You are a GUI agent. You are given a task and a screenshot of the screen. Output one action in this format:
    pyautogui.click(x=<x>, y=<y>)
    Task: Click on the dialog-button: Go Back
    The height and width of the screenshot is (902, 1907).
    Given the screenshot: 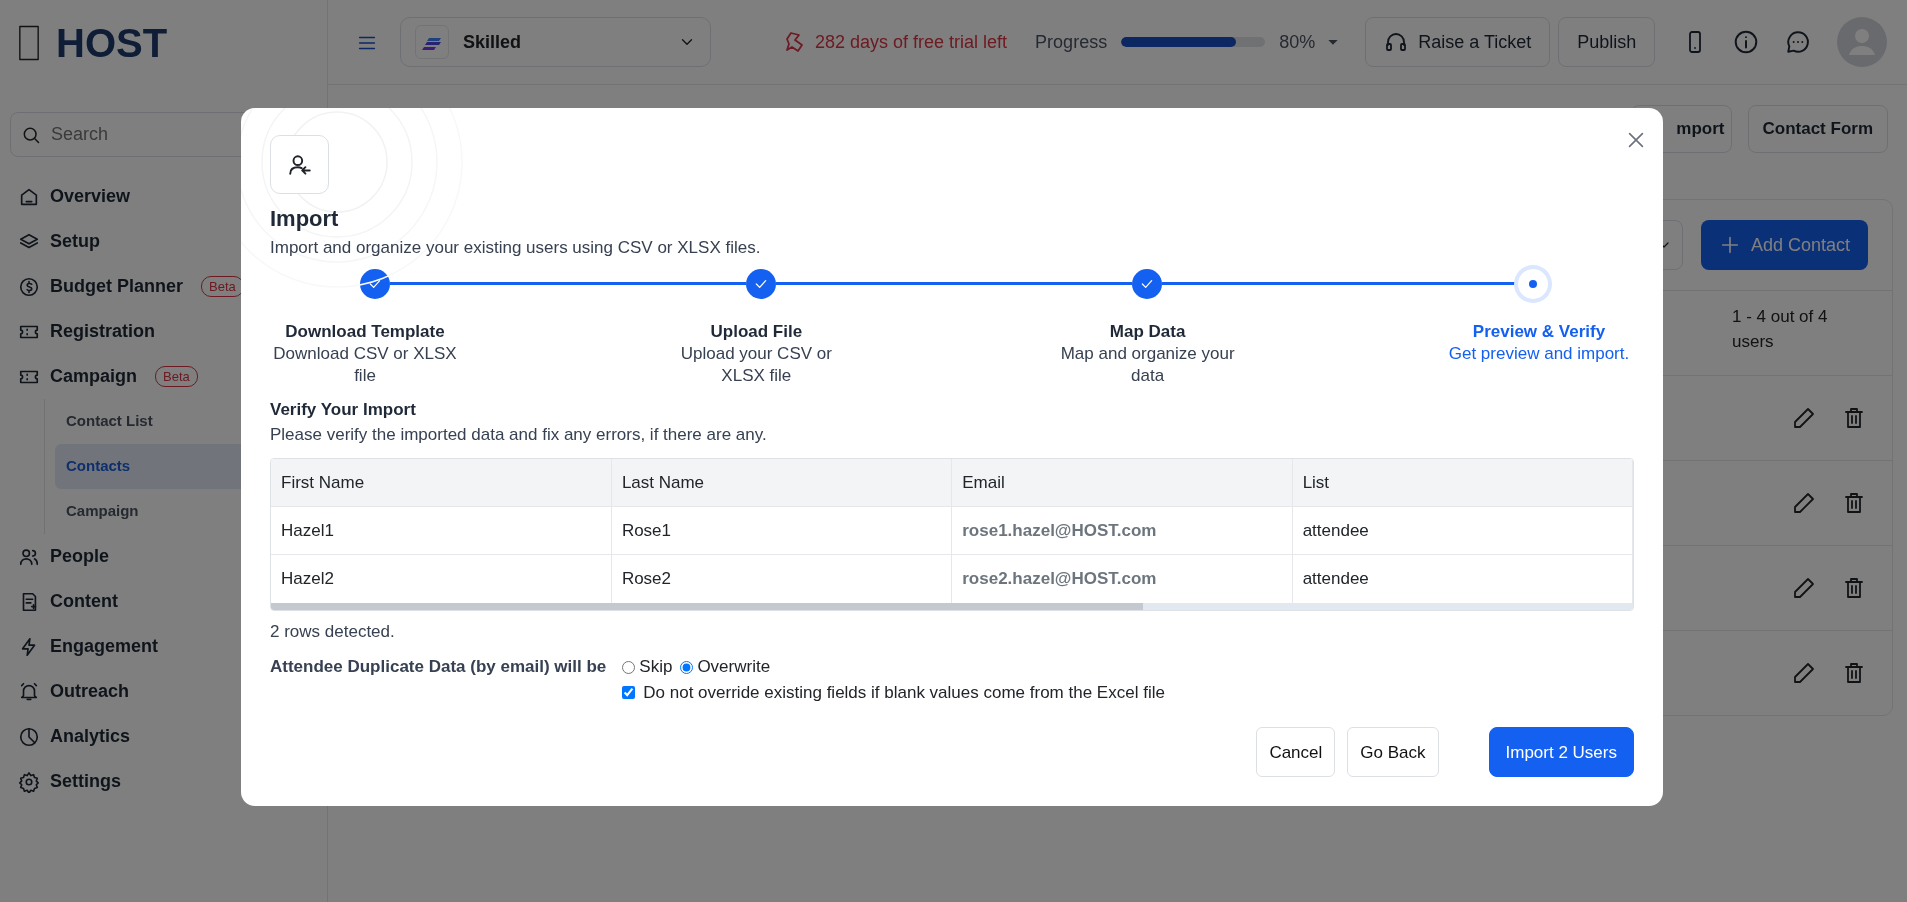 What is the action you would take?
    pyautogui.click(x=1393, y=752)
    